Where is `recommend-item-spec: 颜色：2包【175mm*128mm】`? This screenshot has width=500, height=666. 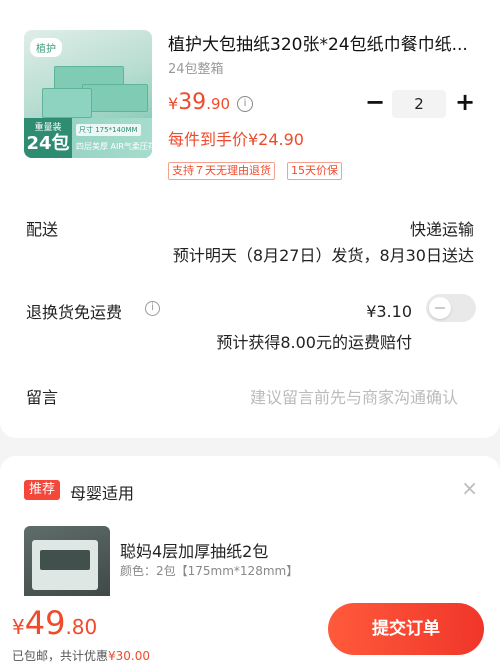 recommend-item-spec: 颜色：2包【175mm*128mm】 is located at coordinates (209, 571).